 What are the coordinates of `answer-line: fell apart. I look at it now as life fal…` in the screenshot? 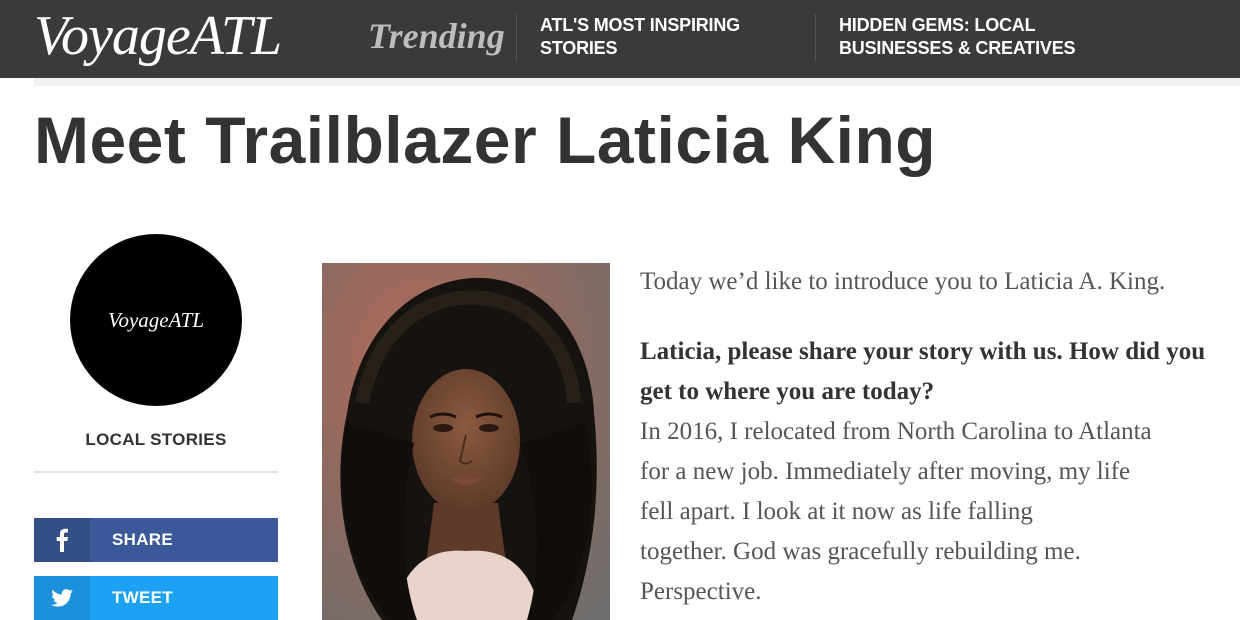 It's located at (836, 511).